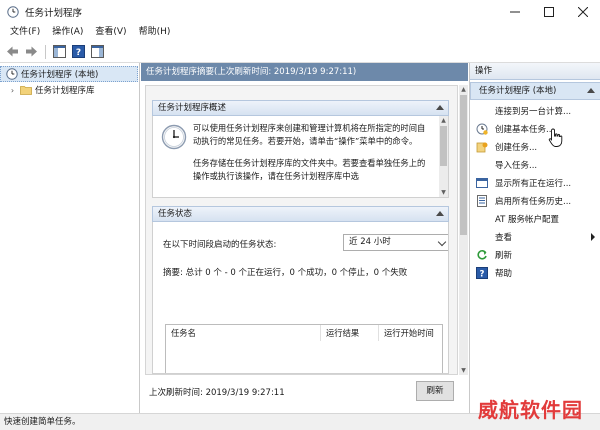 This screenshot has width=600, height=430. I want to click on actions-section-header: 任务计划程序 (本地), so click(535, 91).